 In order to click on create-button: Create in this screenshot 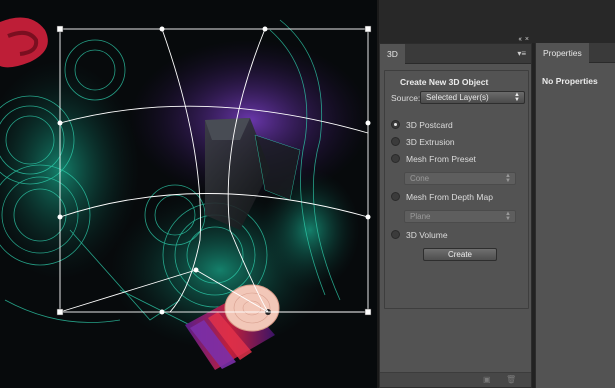, I will do `click(460, 254)`.